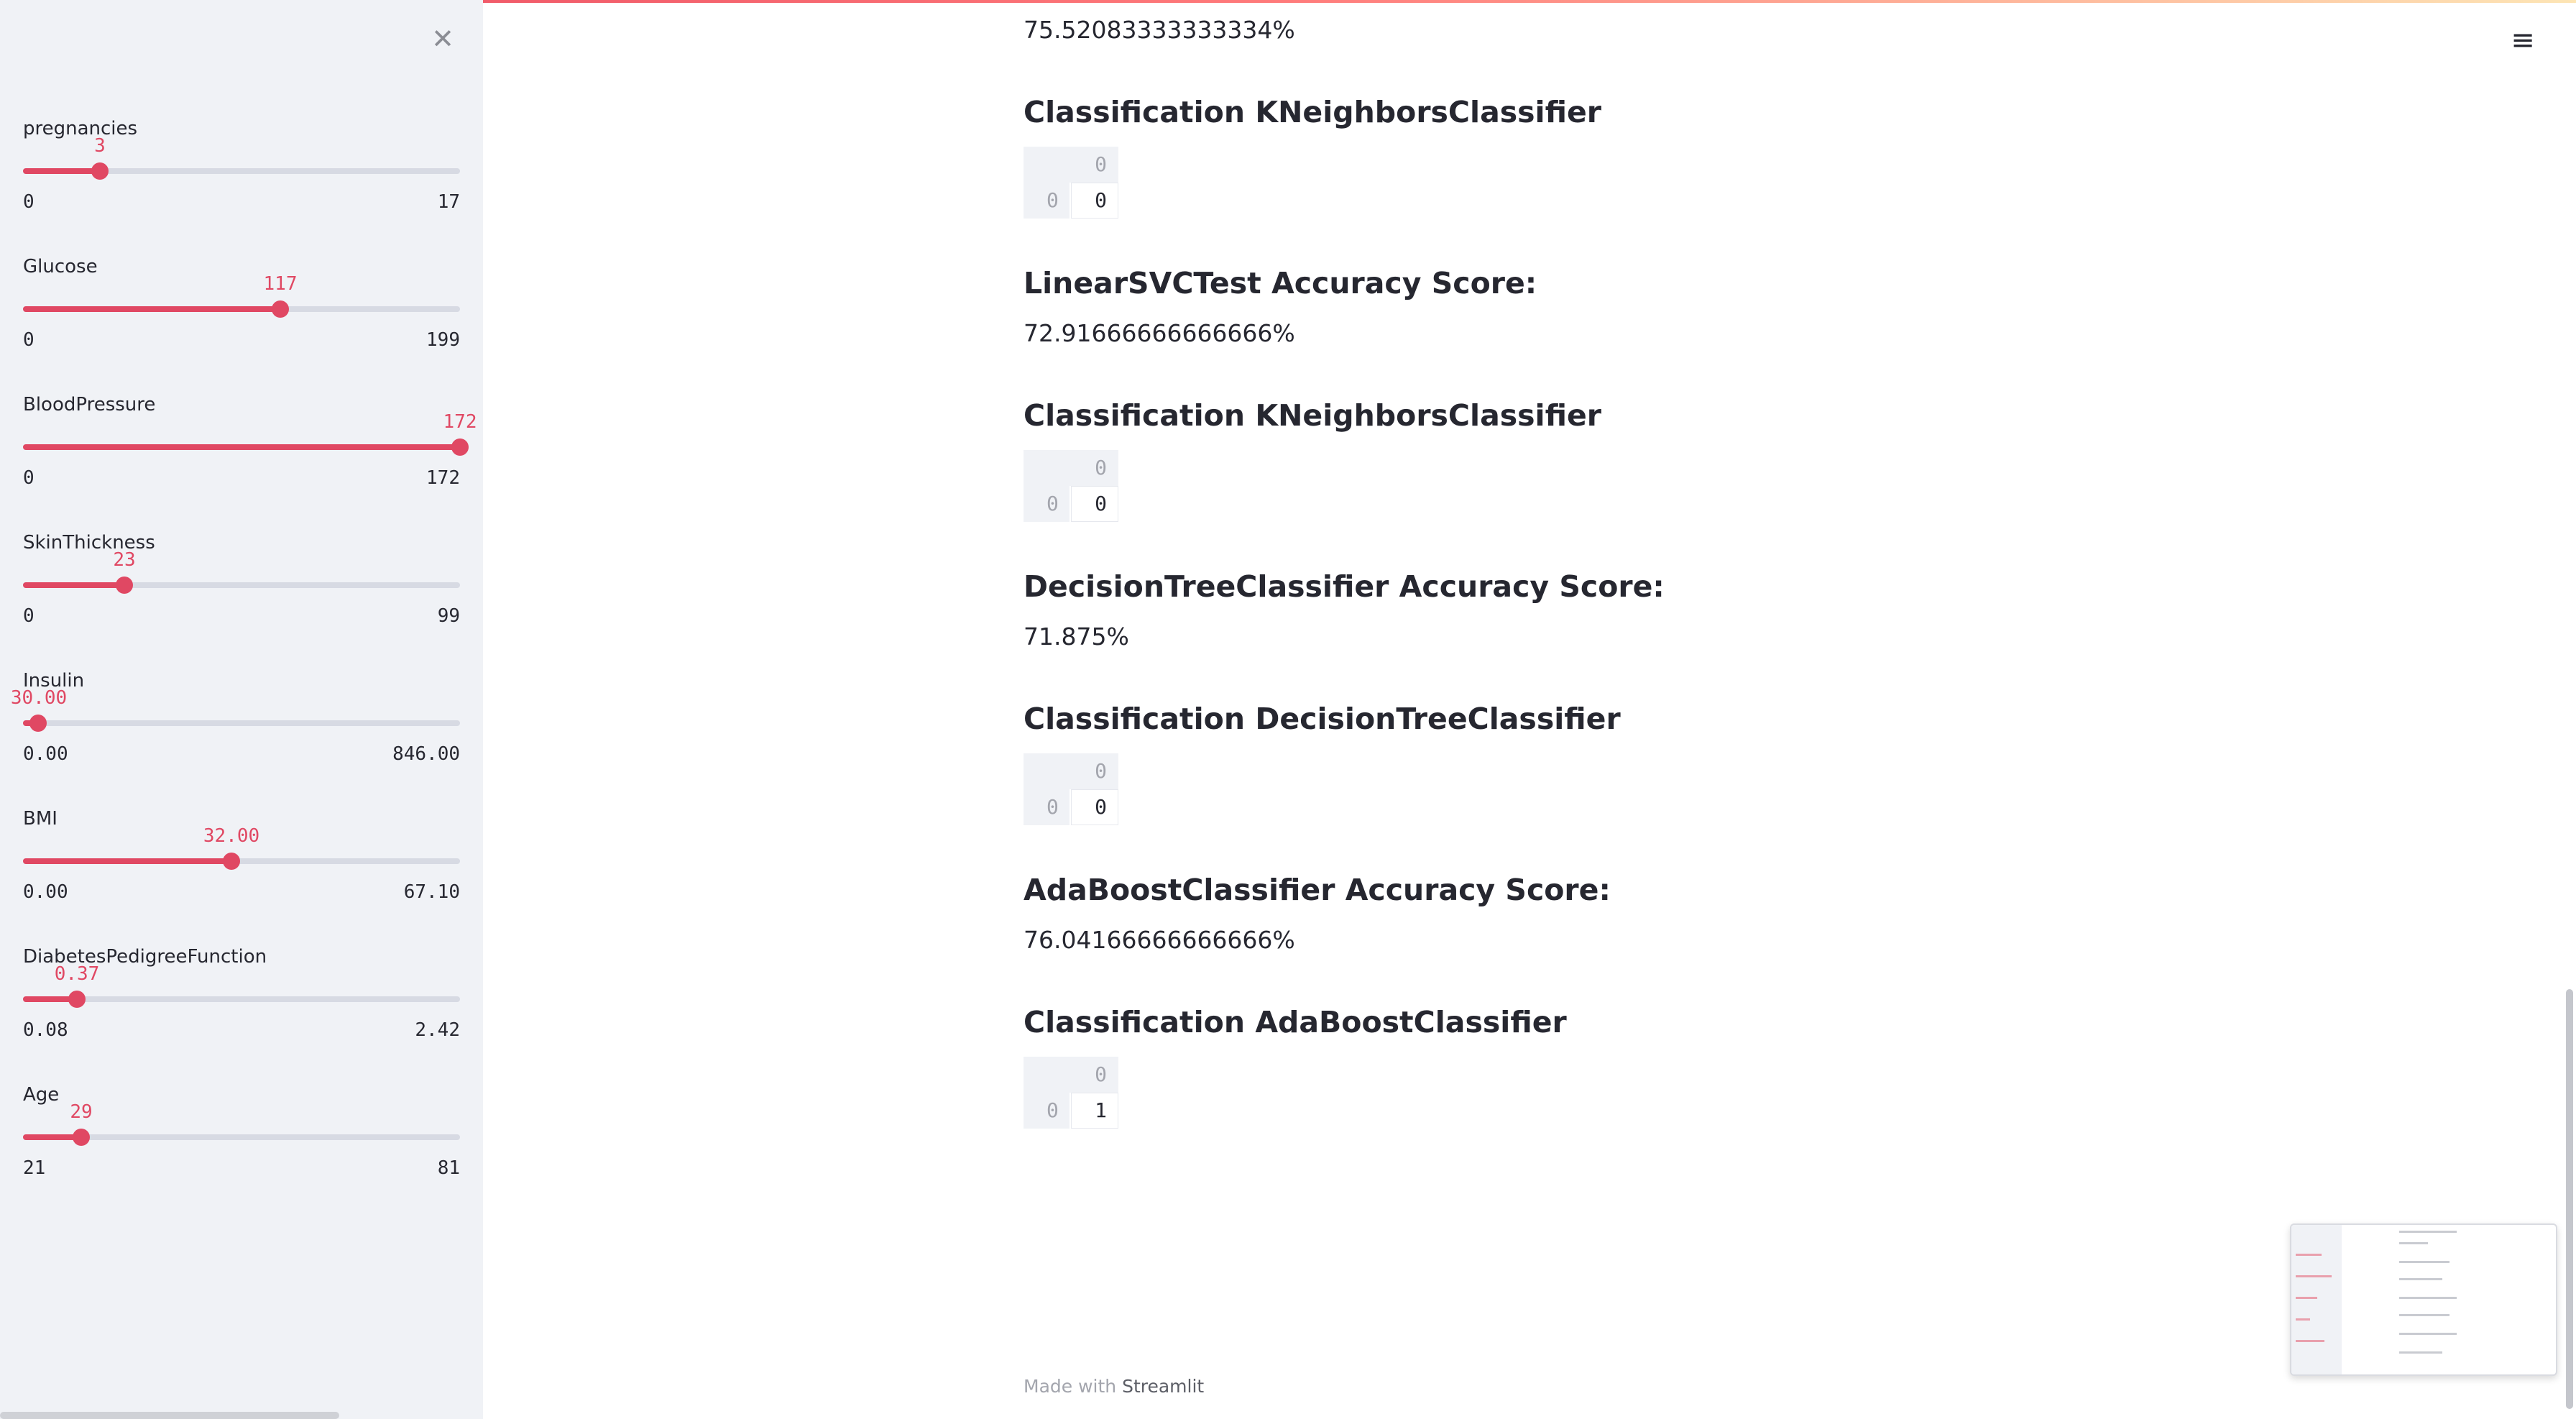  I want to click on slider-glucose: Glucose 117 0 199, so click(241, 310).